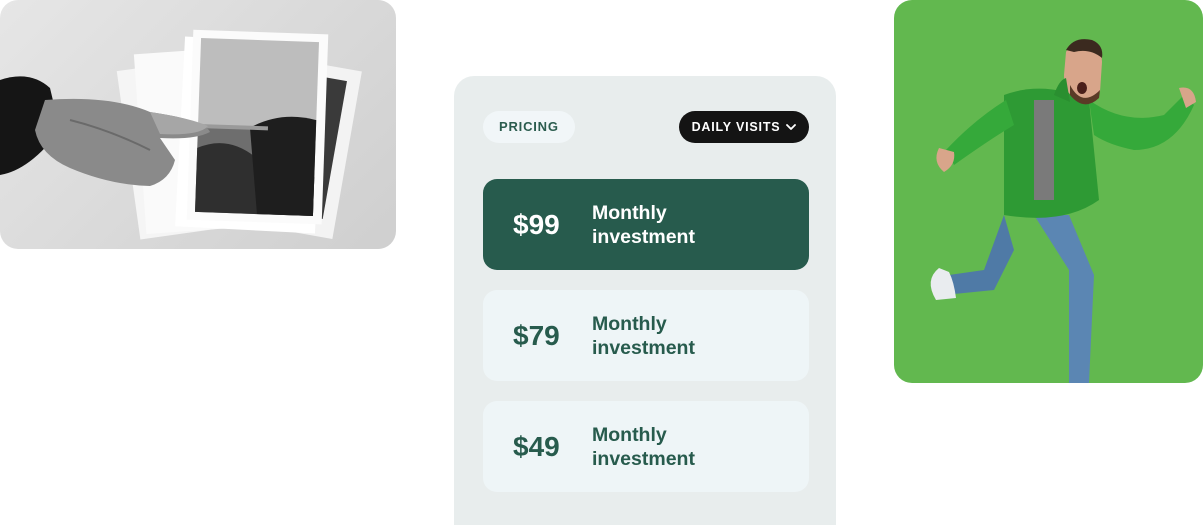 Image resolution: width=1203 pixels, height=525 pixels. I want to click on pricing-badge: PRICING, so click(529, 127).